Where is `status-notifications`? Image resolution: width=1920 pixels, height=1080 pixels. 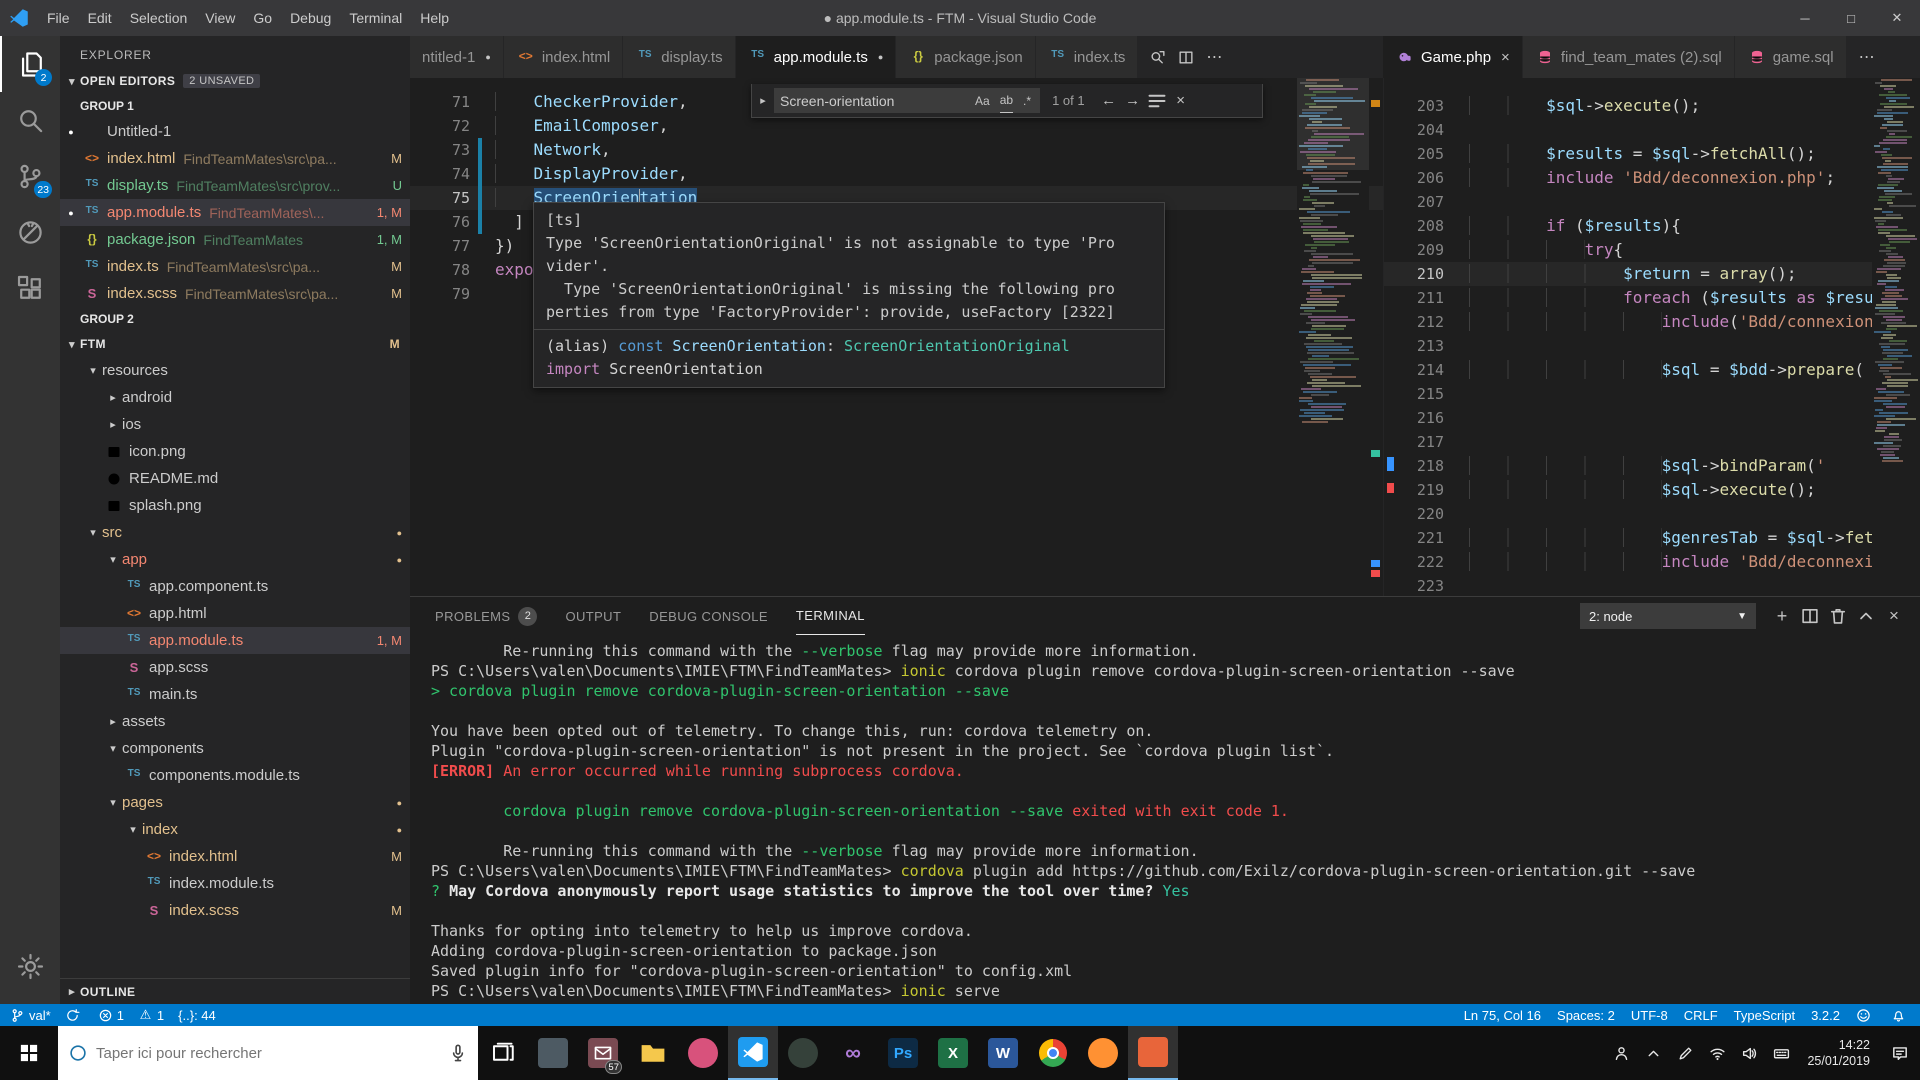 status-notifications is located at coordinates (1900, 1015).